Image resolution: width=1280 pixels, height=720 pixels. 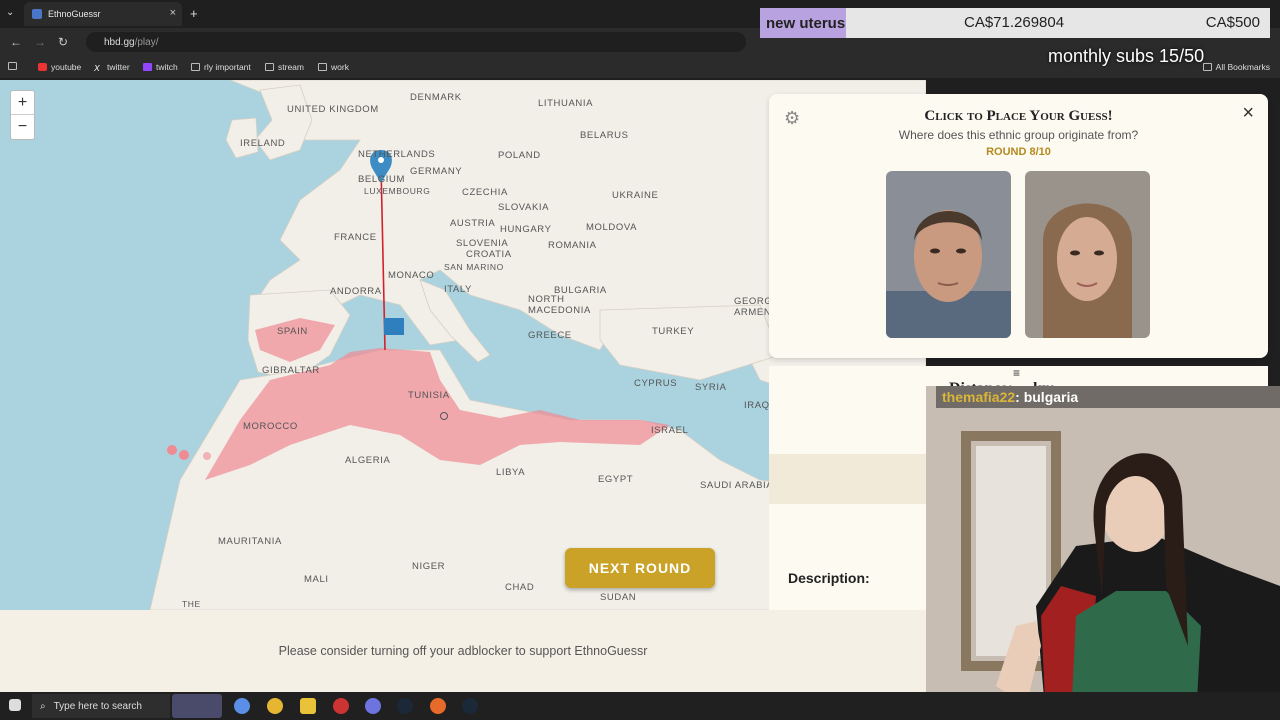 I want to click on chat-username: themafia22, so click(x=979, y=397).